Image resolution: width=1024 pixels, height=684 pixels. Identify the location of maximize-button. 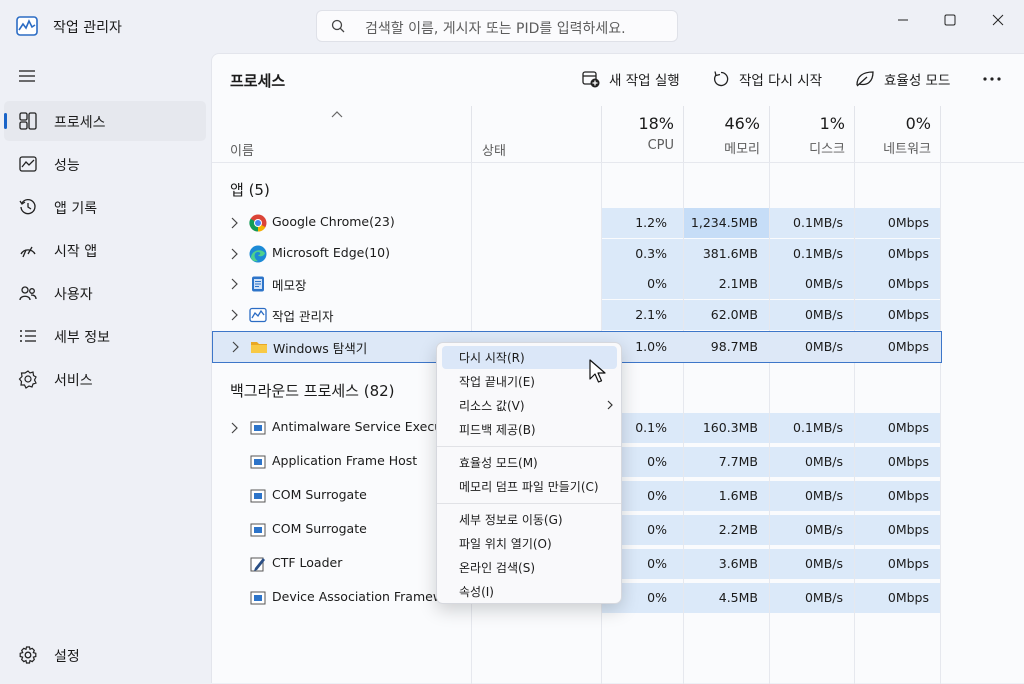
(950, 20).